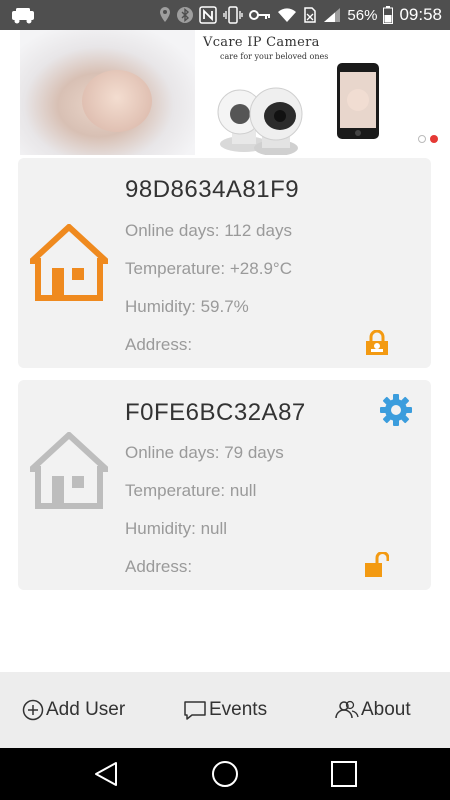 The height and width of the screenshot is (800, 450). What do you see at coordinates (388, 15) in the screenshot?
I see `battery-icon` at bounding box center [388, 15].